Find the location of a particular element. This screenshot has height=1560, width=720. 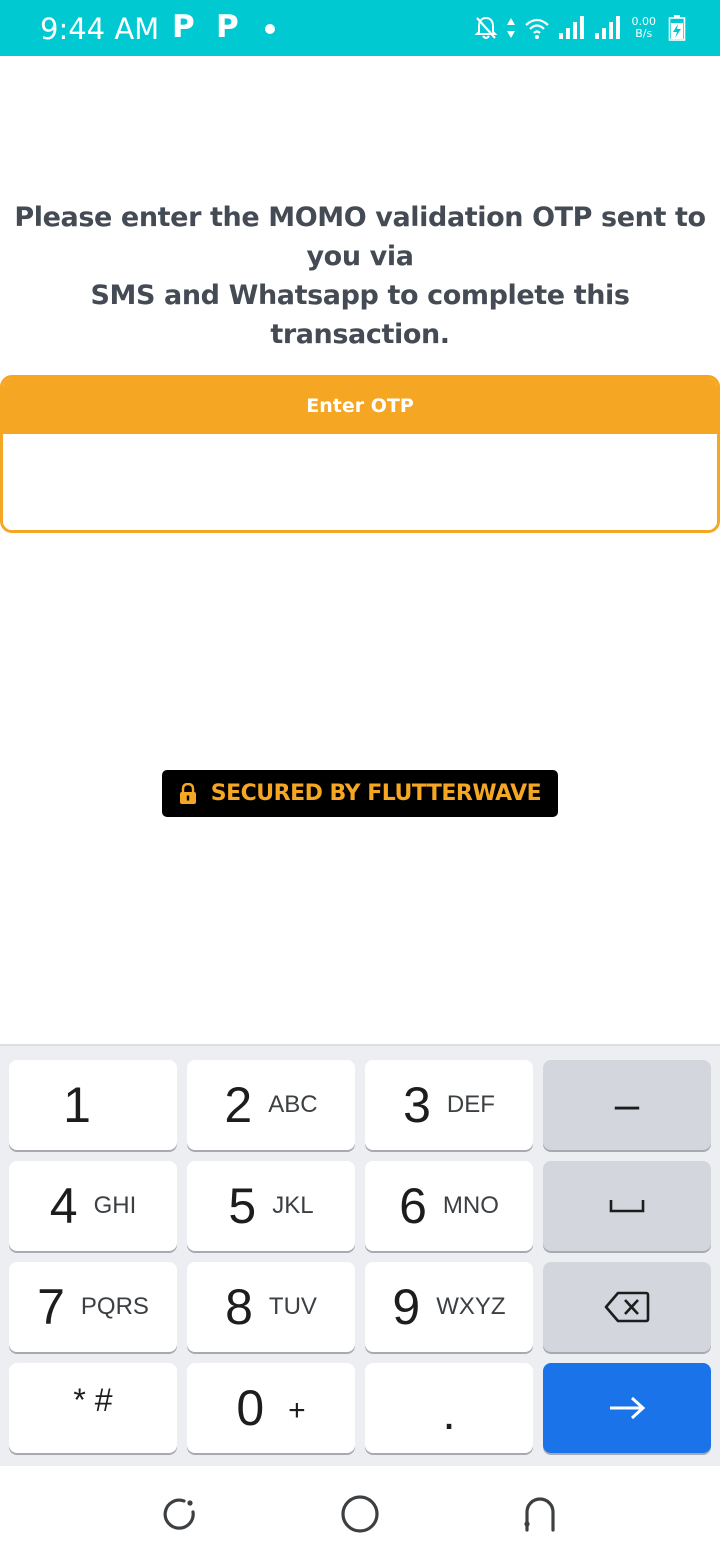

backspace-icon is located at coordinates (627, 1307).